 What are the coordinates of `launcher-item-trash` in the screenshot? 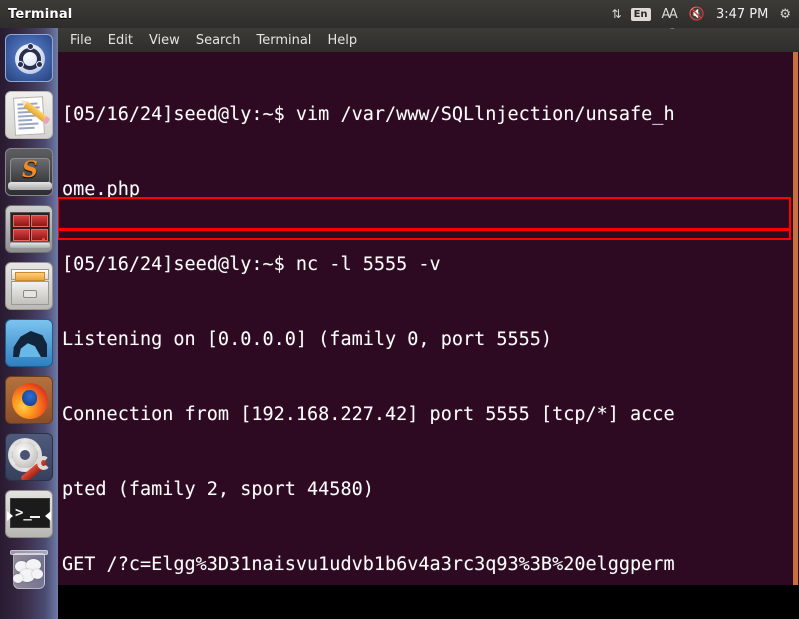 It's located at (29, 571).